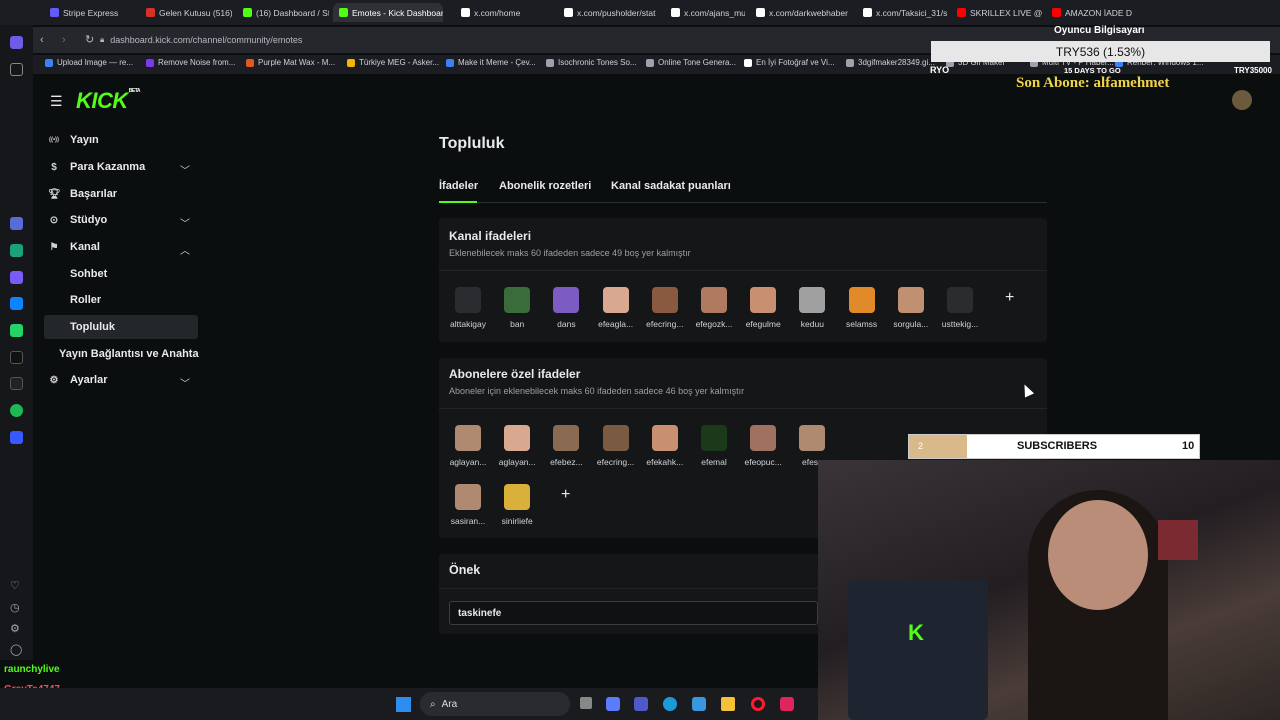 The image size is (1280, 720). I want to click on sidebar-subitem: Yayın Bağlantısı ve Anahtarı, so click(129, 354).